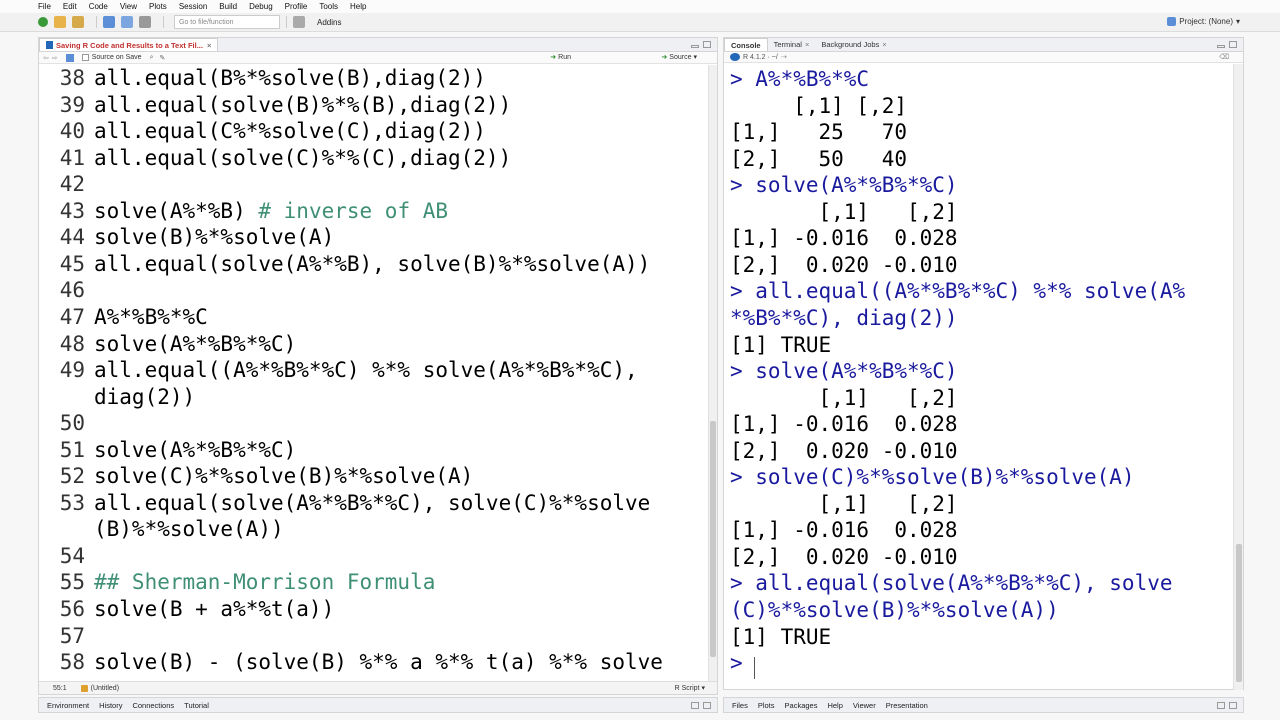 Image resolution: width=1280 pixels, height=720 pixels. I want to click on chevron-down-icon: ▾, so click(703, 688).